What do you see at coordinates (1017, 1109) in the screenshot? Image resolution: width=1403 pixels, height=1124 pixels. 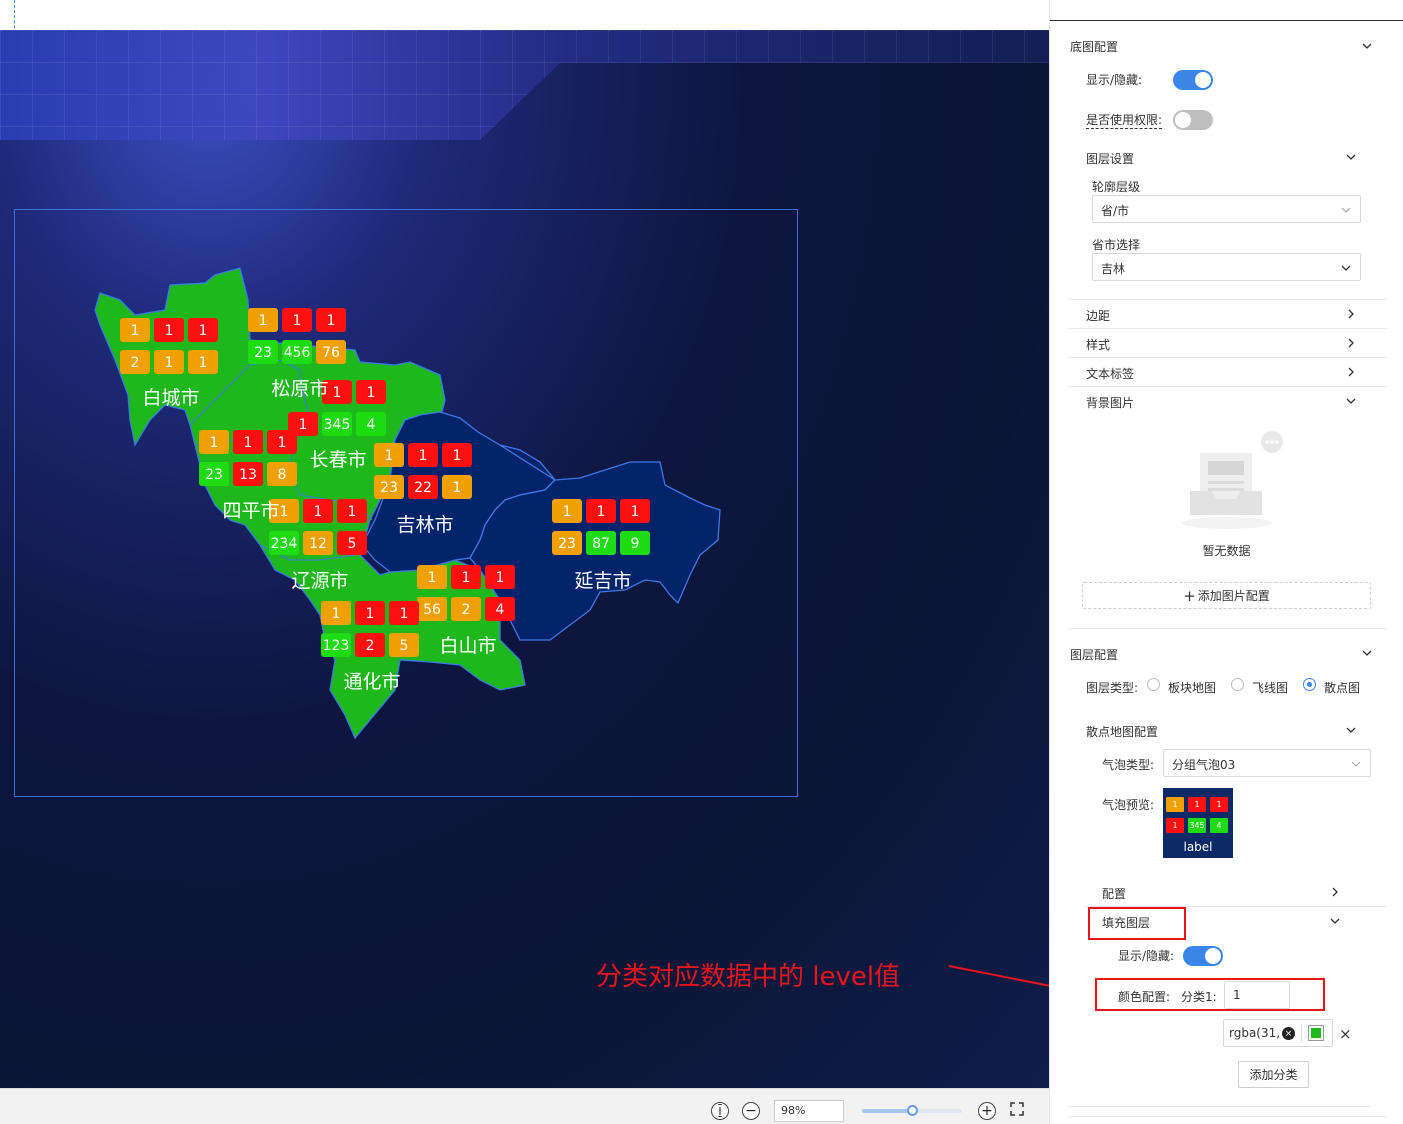 I see `fullscreen-icon` at bounding box center [1017, 1109].